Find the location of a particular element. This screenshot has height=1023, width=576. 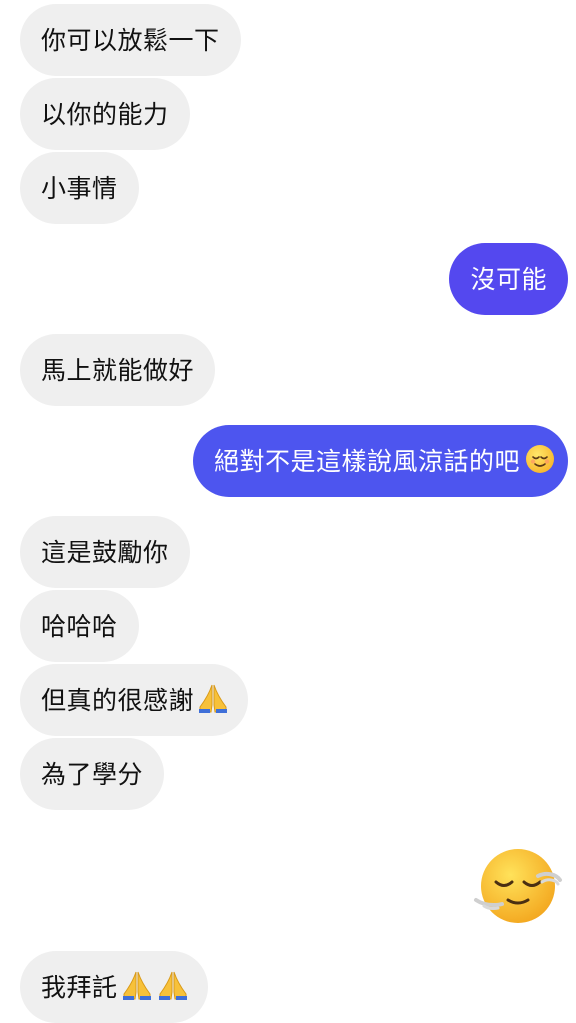

message-bubble-incoming: 哈哈哈 is located at coordinates (79, 626).